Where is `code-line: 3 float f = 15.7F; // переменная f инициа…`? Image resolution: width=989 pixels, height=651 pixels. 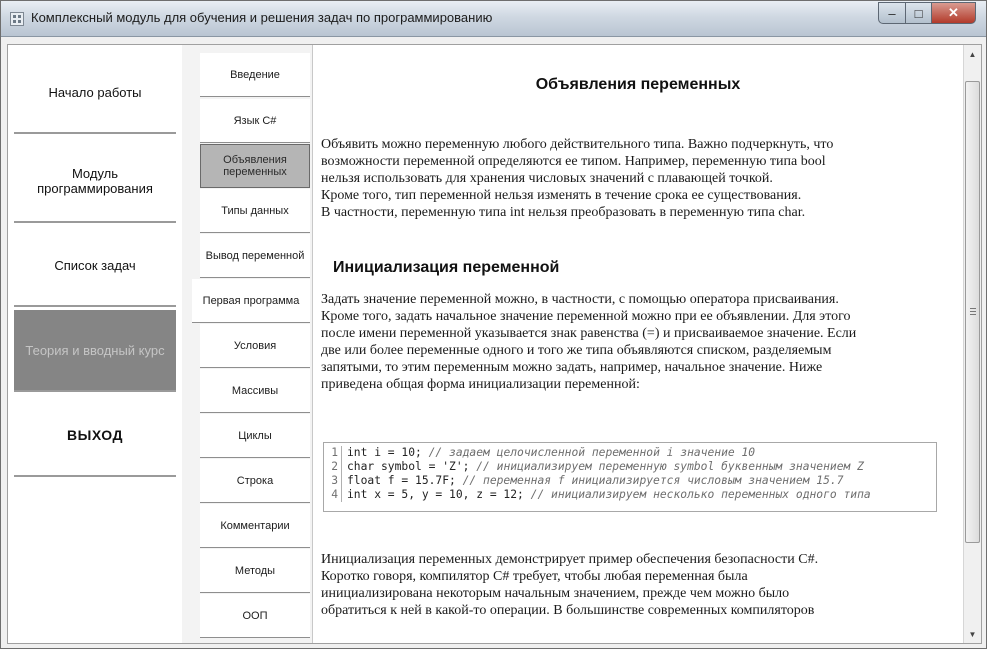 code-line: 3 float f = 15.7F; // переменная f инициа… is located at coordinates (630, 481).